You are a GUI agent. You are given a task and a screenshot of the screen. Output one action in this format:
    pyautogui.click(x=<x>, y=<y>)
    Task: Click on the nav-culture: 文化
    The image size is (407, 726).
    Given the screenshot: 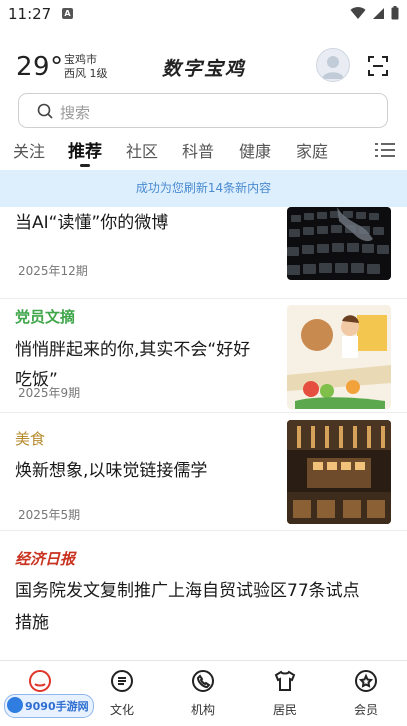 What is the action you would take?
    pyautogui.click(x=122, y=693)
    